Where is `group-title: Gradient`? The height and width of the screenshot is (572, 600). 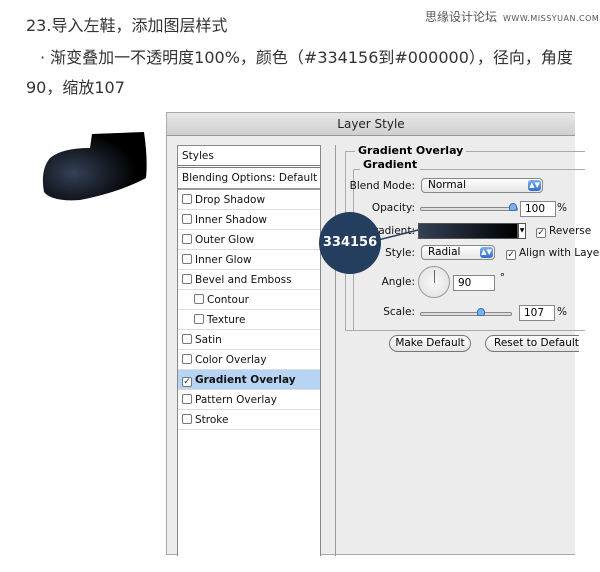 group-title: Gradient is located at coordinates (390, 164).